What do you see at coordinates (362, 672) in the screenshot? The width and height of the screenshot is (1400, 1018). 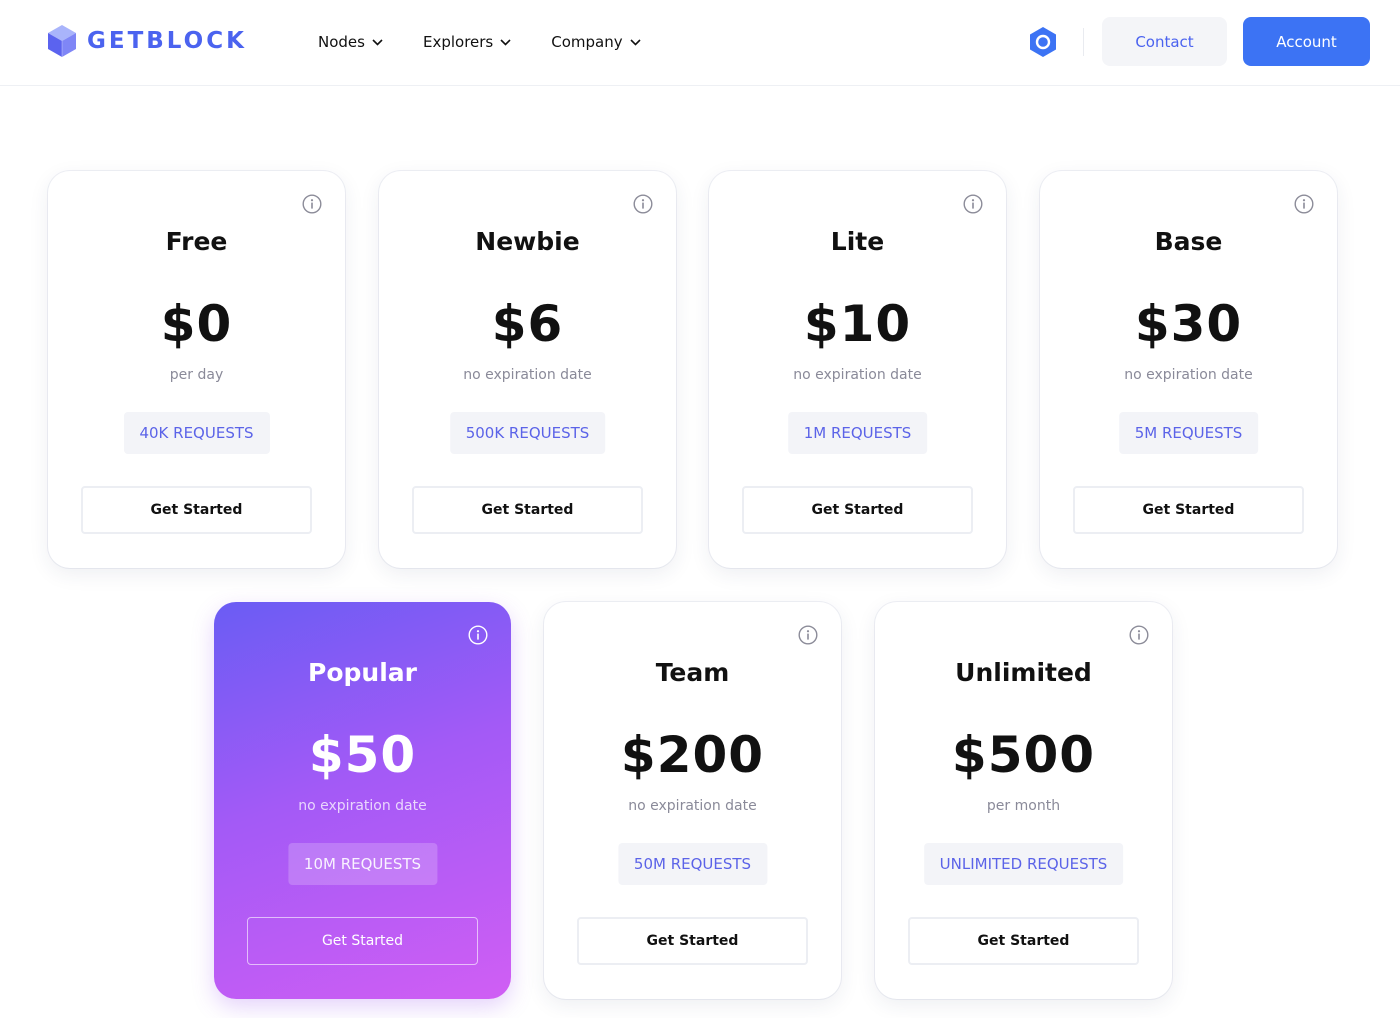 I see `plan-name: Popular` at bounding box center [362, 672].